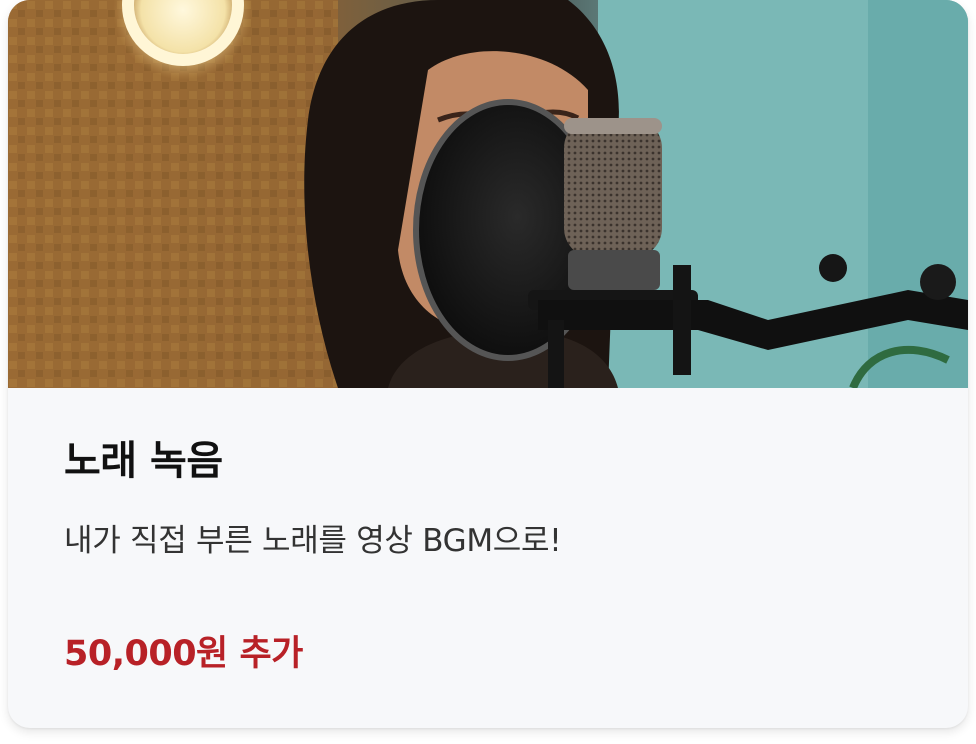 The width and height of the screenshot is (976, 744). Describe the element at coordinates (313, 541) in the screenshot. I see `card-description: 내가 직접 부른 노래를 영상 BGM으로!` at that location.